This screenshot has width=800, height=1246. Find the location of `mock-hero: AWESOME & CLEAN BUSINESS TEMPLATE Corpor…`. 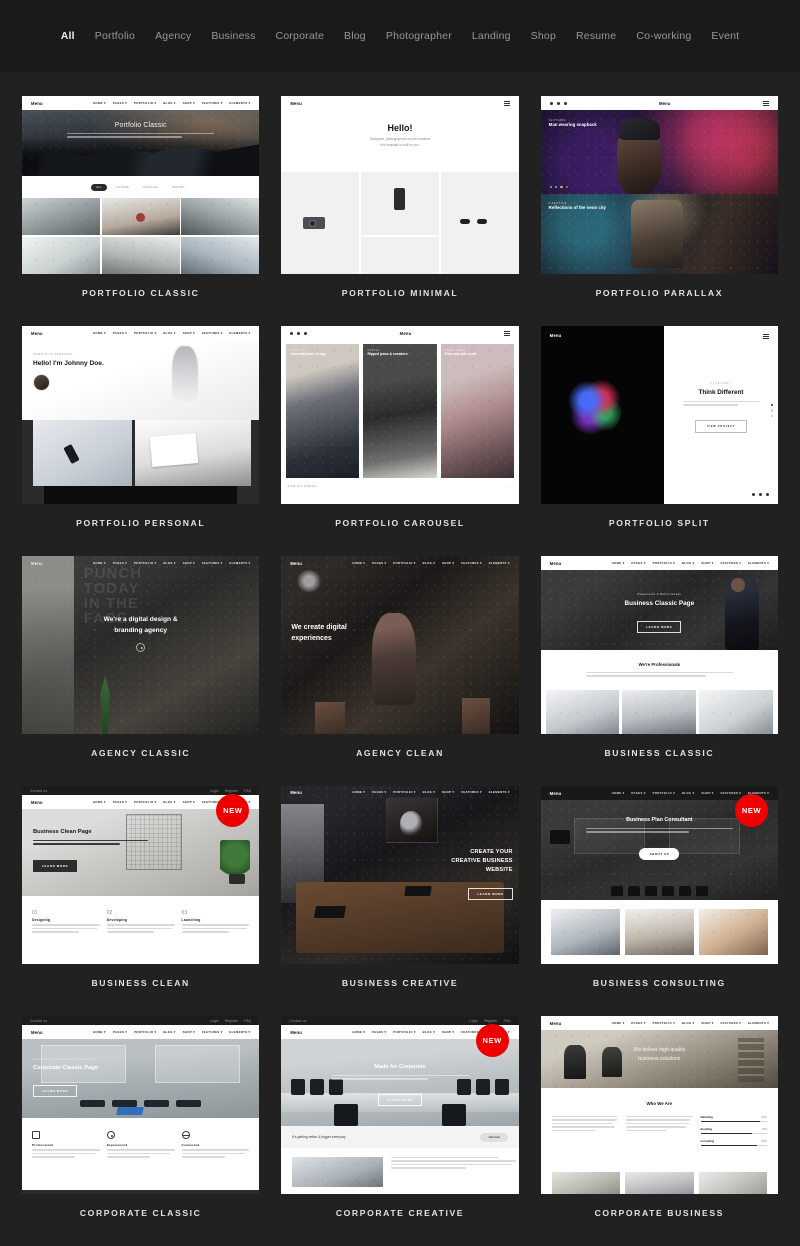

mock-hero: AWESOME & CLEAN BUSINESS TEMPLATE Corpor… is located at coordinates (141, 1078).